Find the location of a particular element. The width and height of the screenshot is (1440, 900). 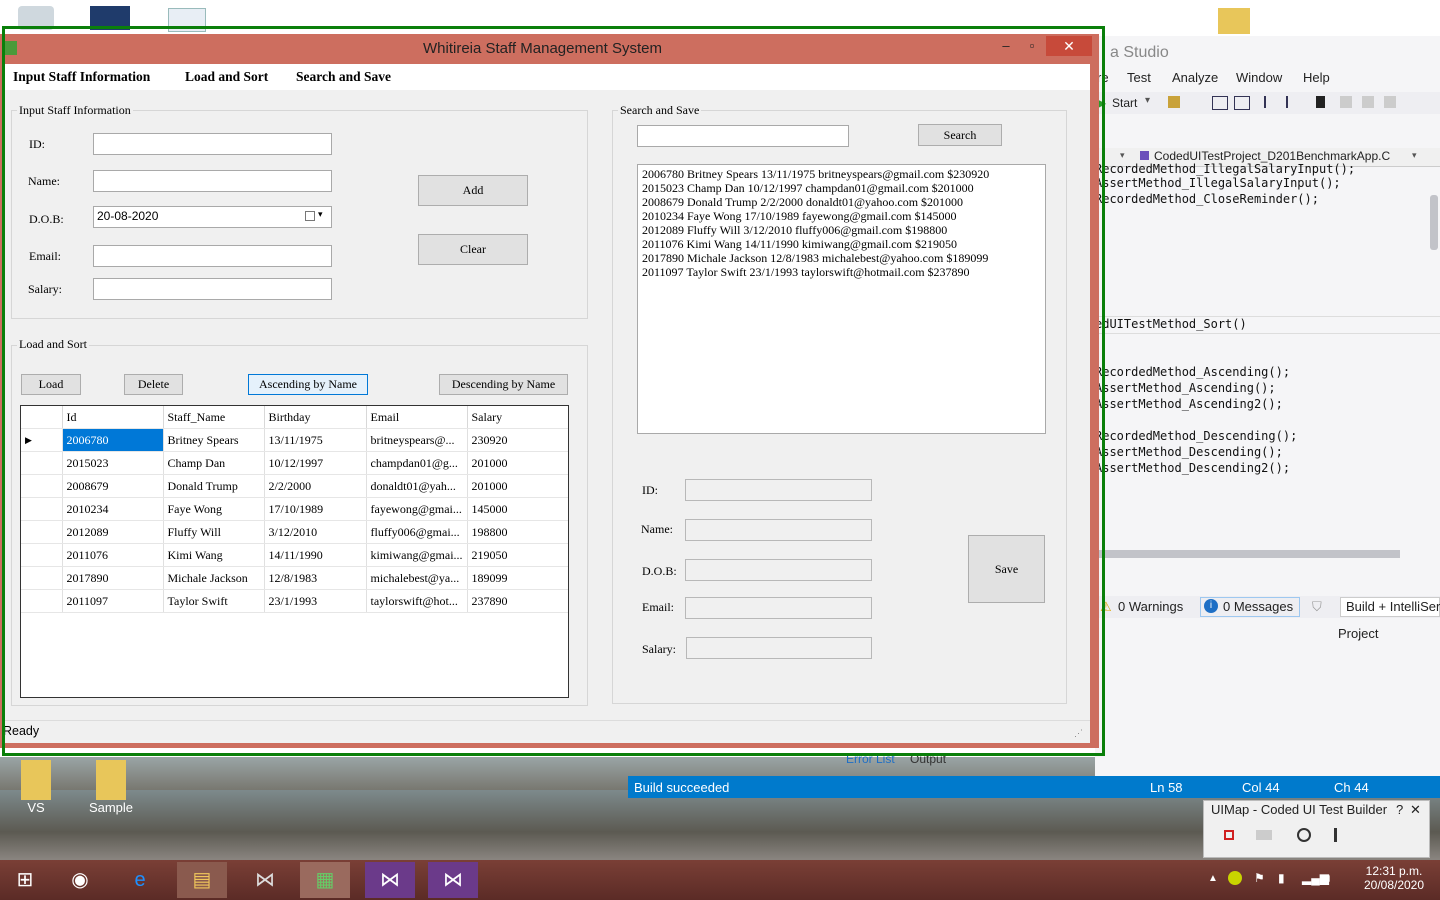

column-header-birthday: Birthday is located at coordinates (315, 417).